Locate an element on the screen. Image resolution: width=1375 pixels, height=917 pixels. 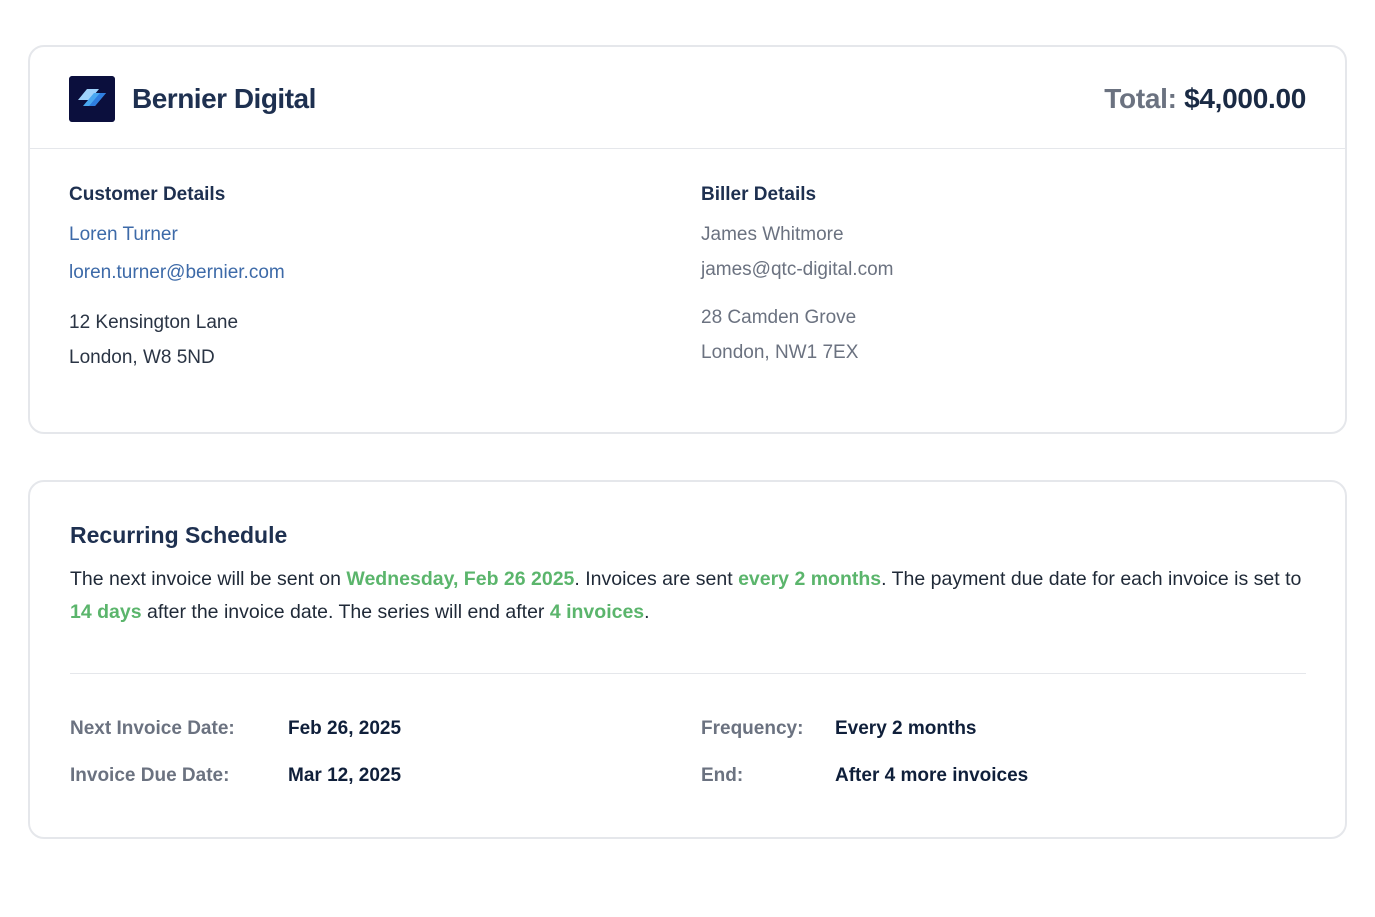
end-value: After 4 more invoices is located at coordinates (932, 775).